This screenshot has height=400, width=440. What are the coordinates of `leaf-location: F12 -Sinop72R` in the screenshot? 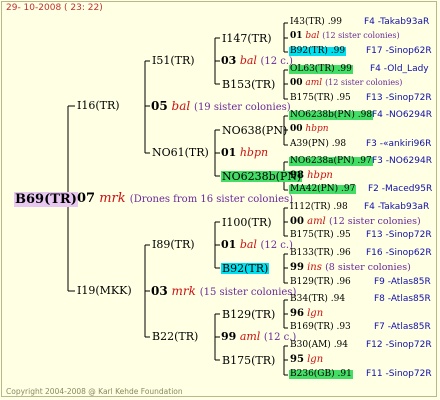 It's located at (399, 345).